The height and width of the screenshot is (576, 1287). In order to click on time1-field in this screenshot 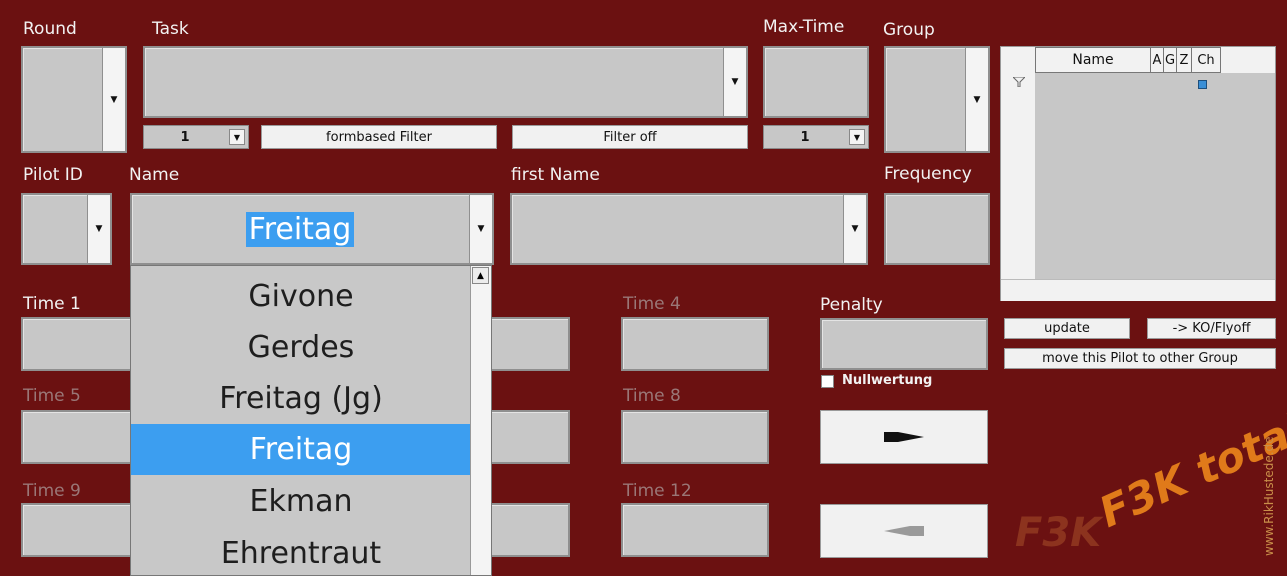, I will do `click(81, 344)`.